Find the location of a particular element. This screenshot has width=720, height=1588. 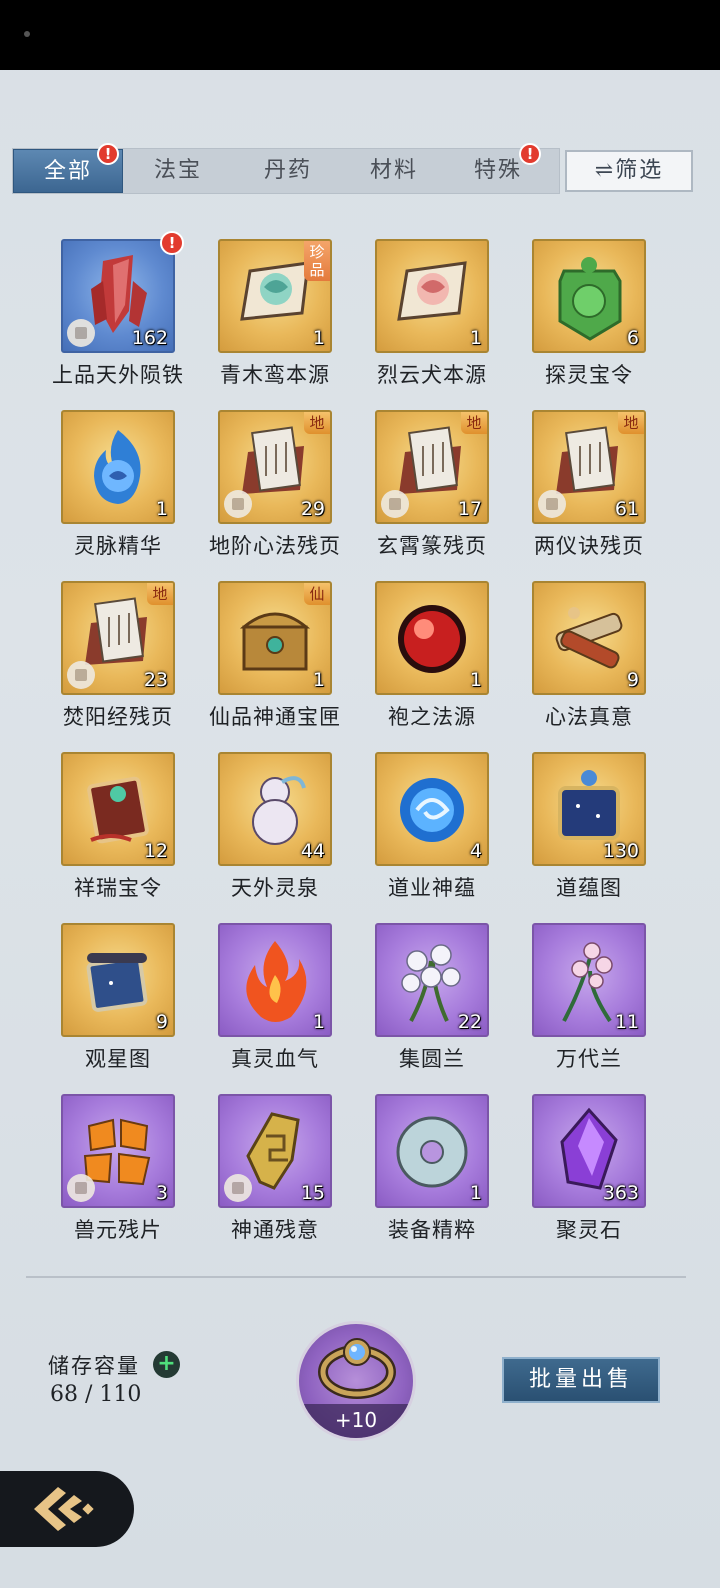

inventory-item: 9 心法真意 is located at coordinates (589, 663).